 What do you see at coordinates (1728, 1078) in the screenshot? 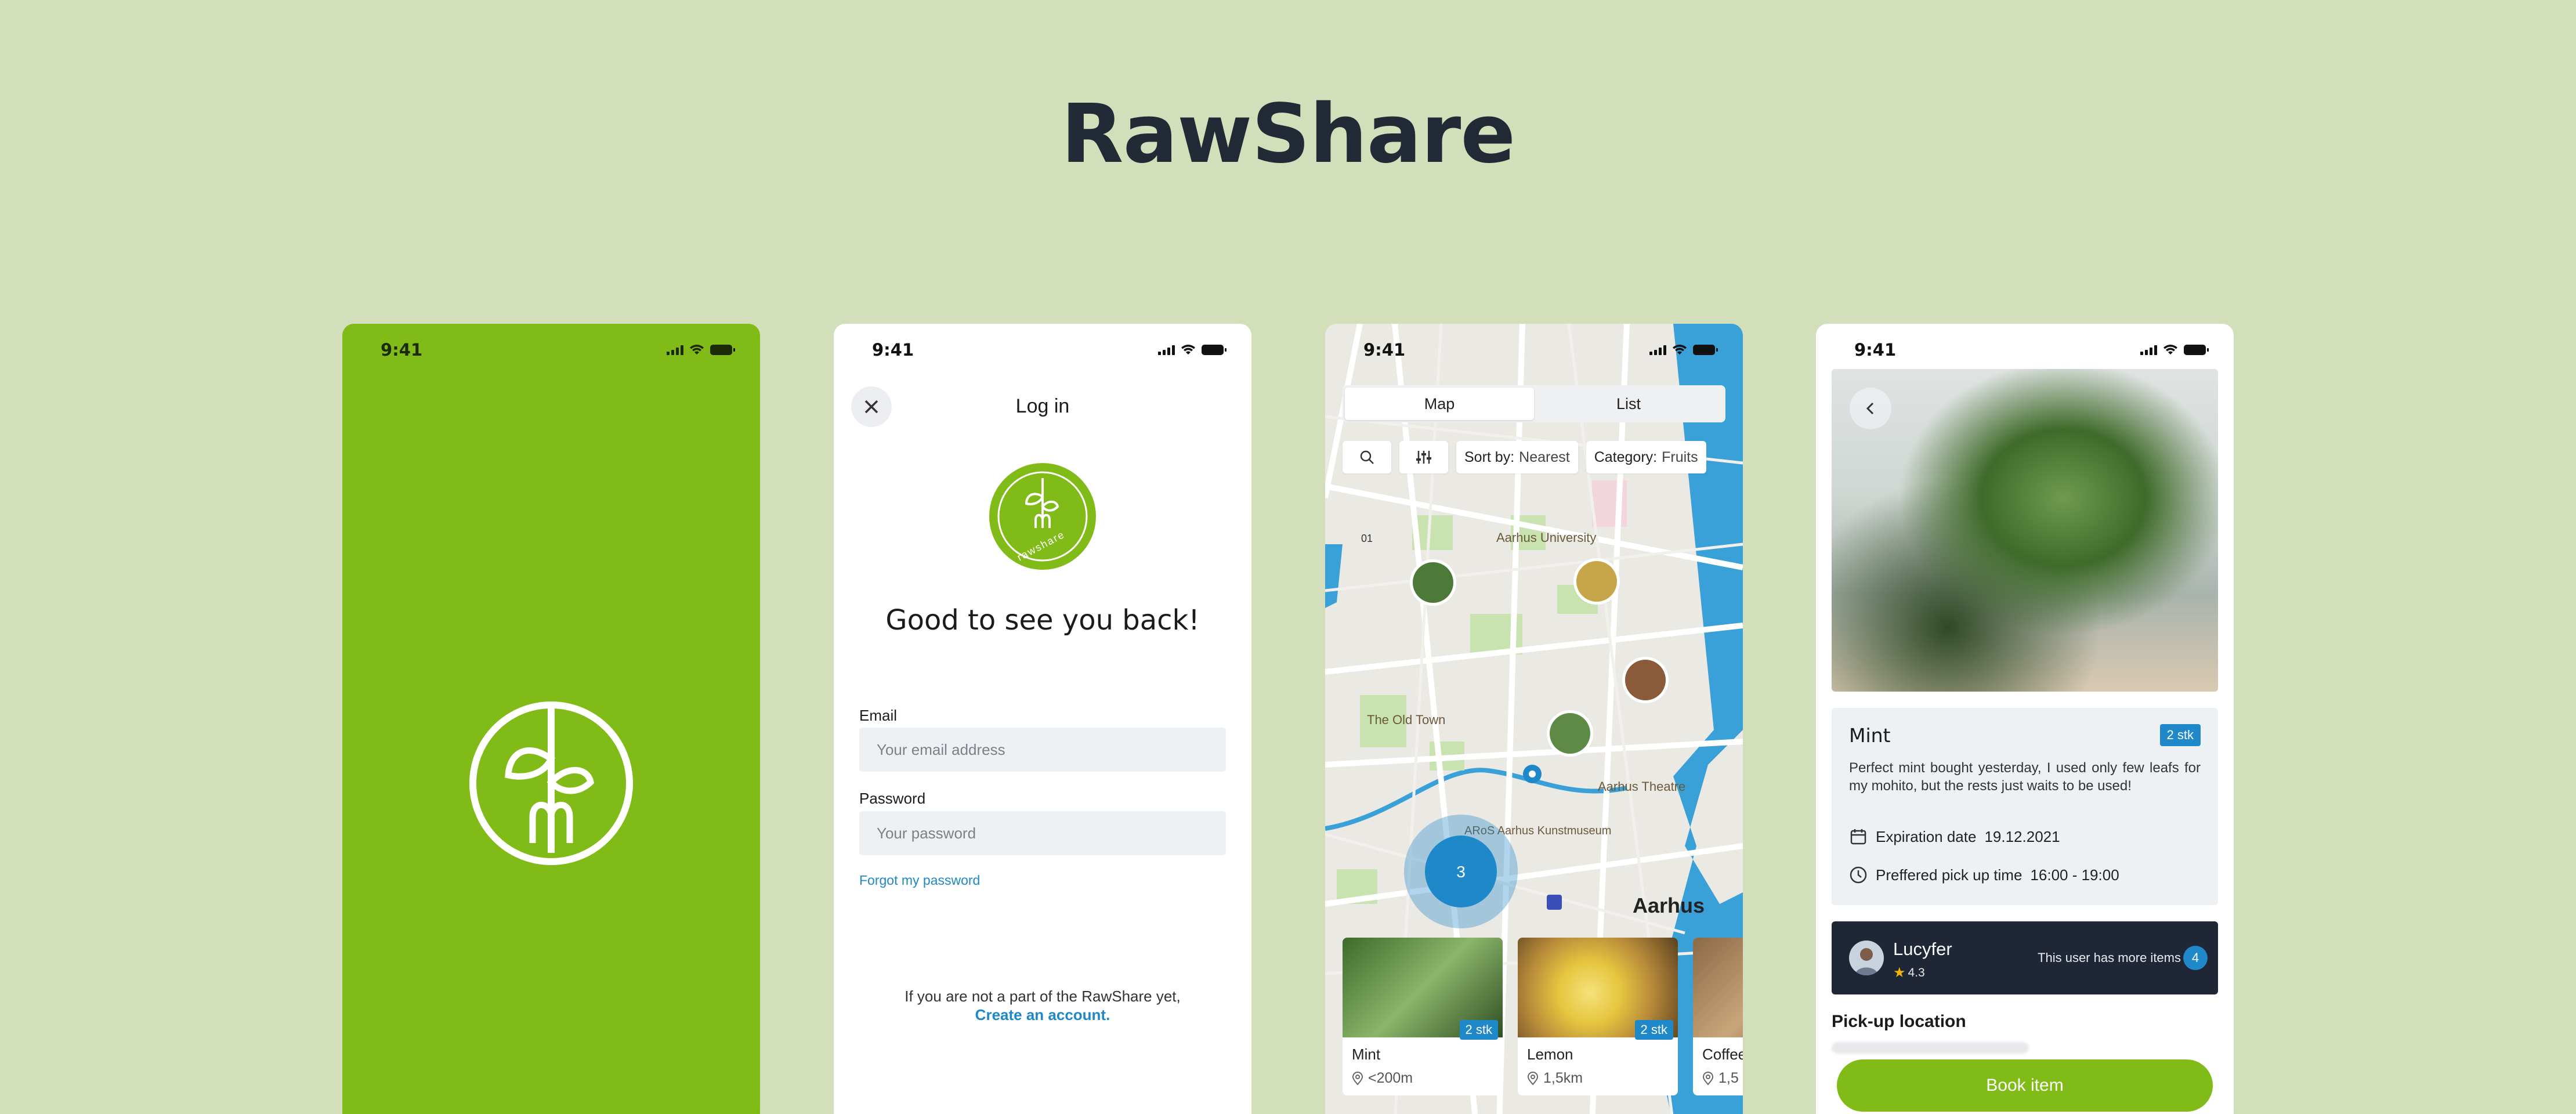
I see `distance-value: 1,5` at bounding box center [1728, 1078].